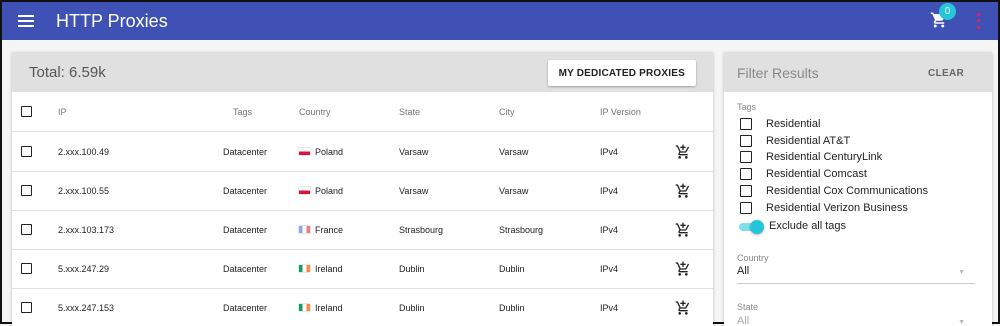 This screenshot has height=326, width=1000. Describe the element at coordinates (409, 111) in the screenshot. I see `column-header-state: State` at that location.